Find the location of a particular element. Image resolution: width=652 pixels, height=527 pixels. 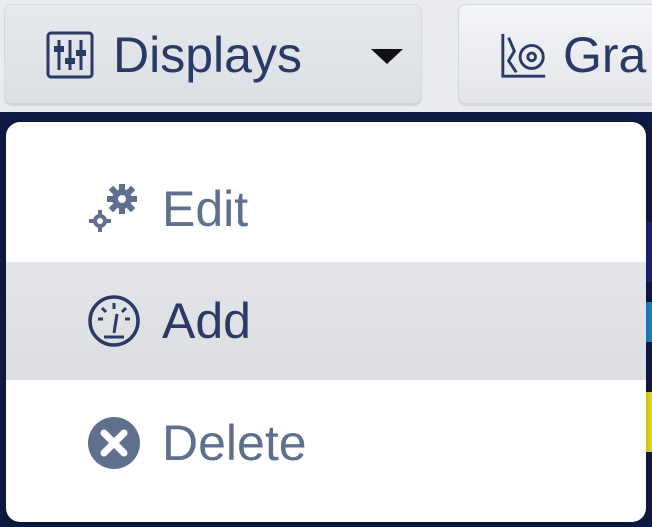

menu-item-edit-label: Edit is located at coordinates (205, 209).